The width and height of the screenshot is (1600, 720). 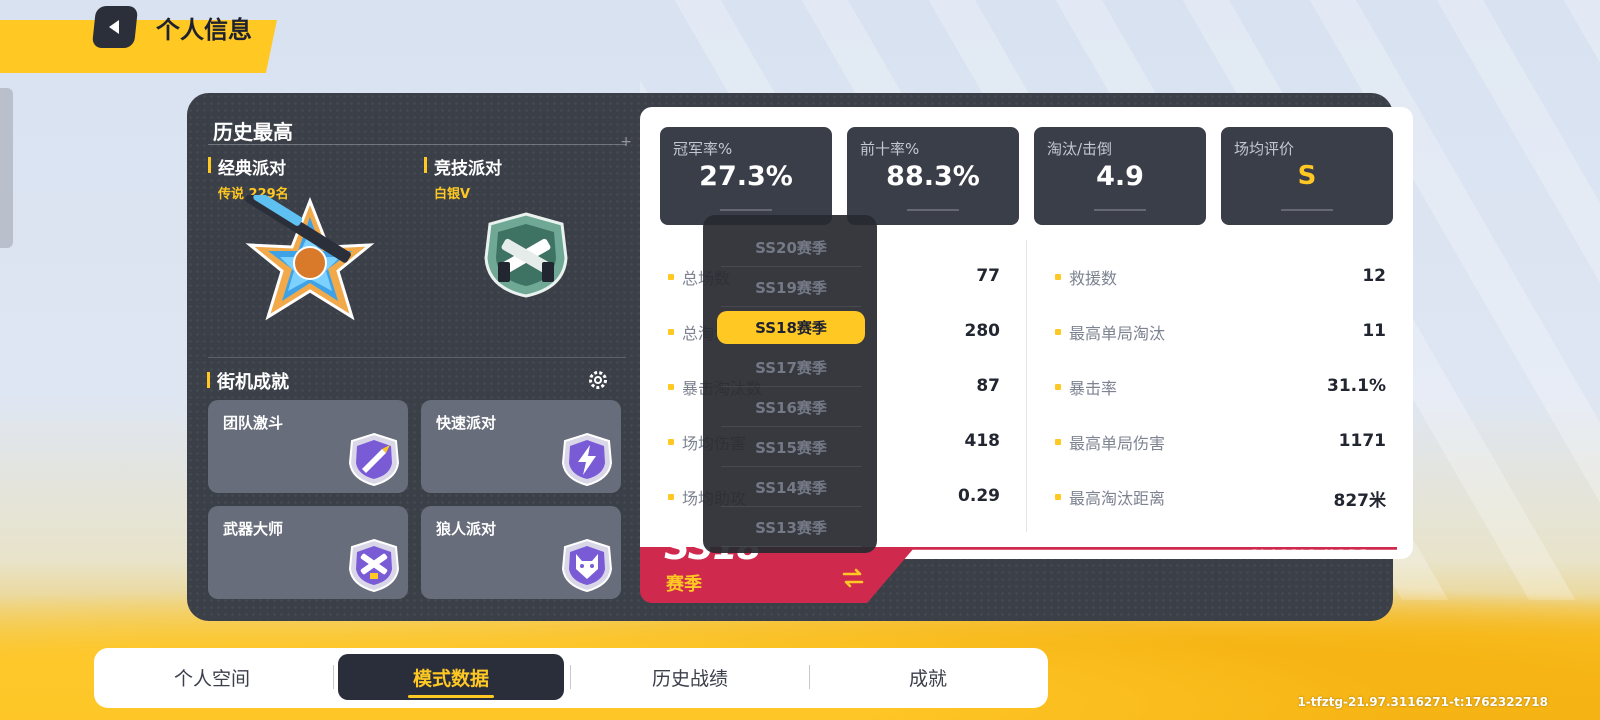 What do you see at coordinates (791, 249) in the screenshot?
I see `season-option: SS20赛季` at bounding box center [791, 249].